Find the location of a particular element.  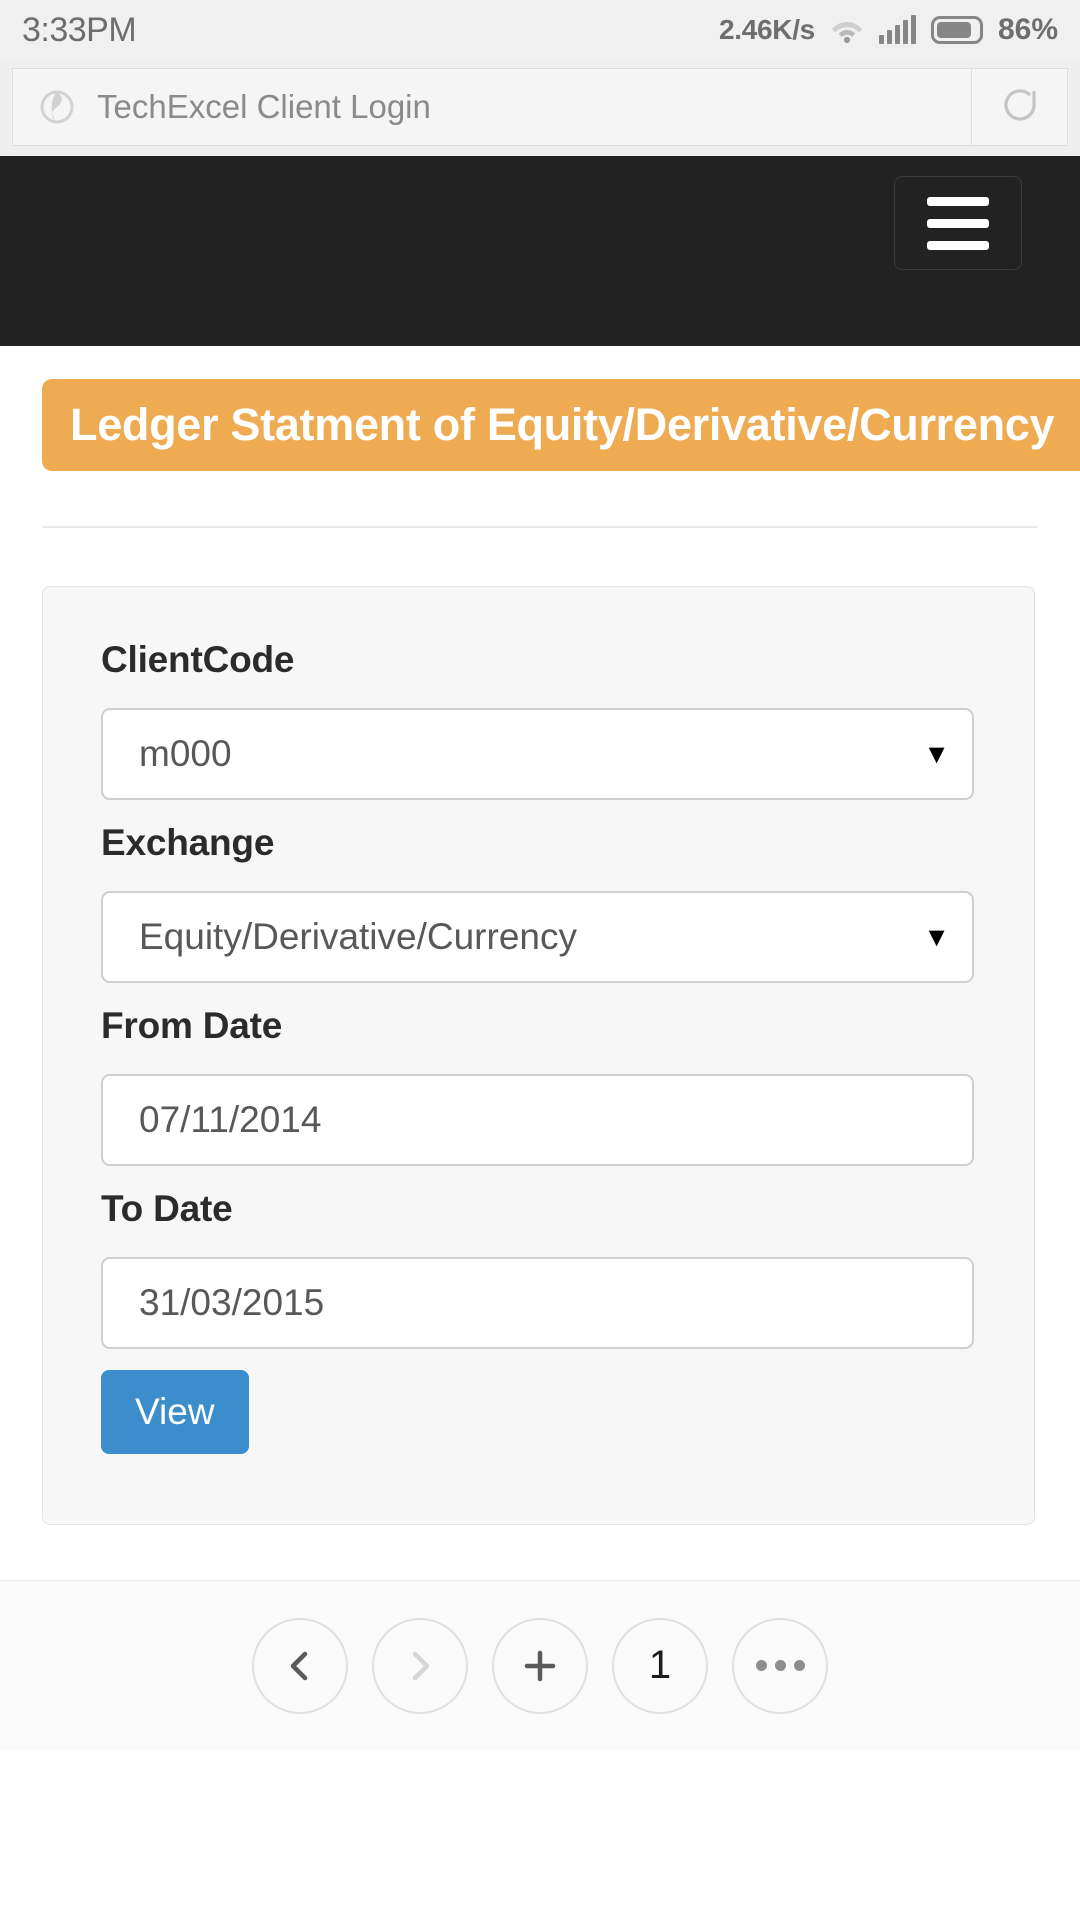

site-navbar is located at coordinates (540, 251).